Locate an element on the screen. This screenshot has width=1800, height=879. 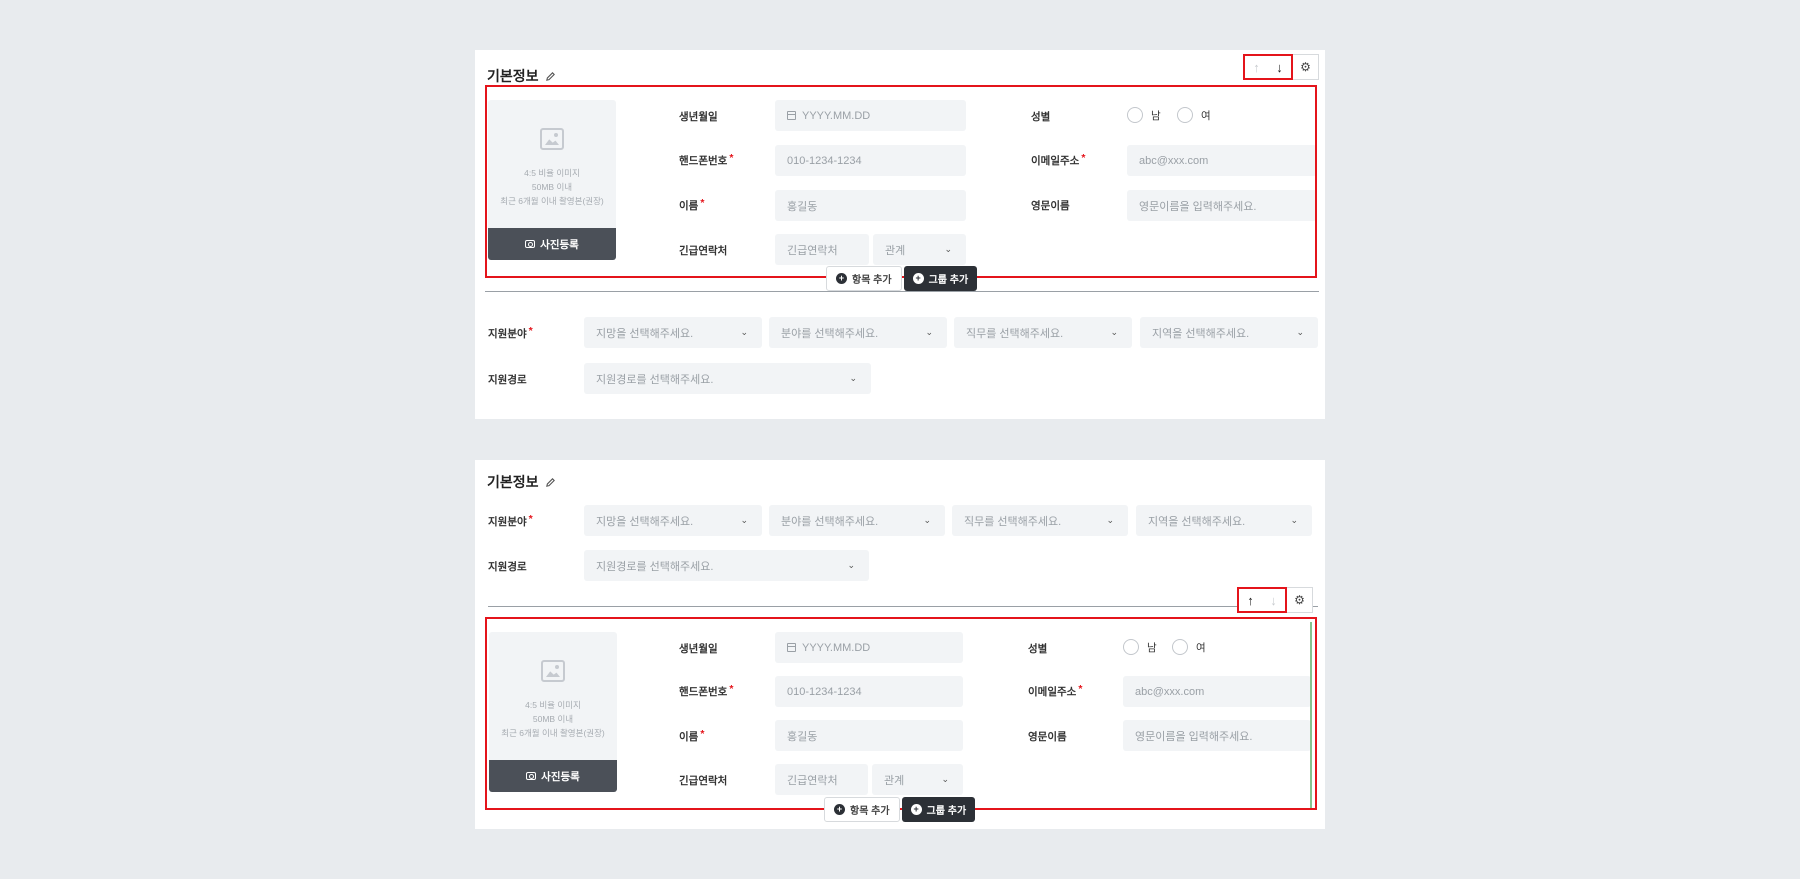
drop-indicator is located at coordinates (1311, 716).